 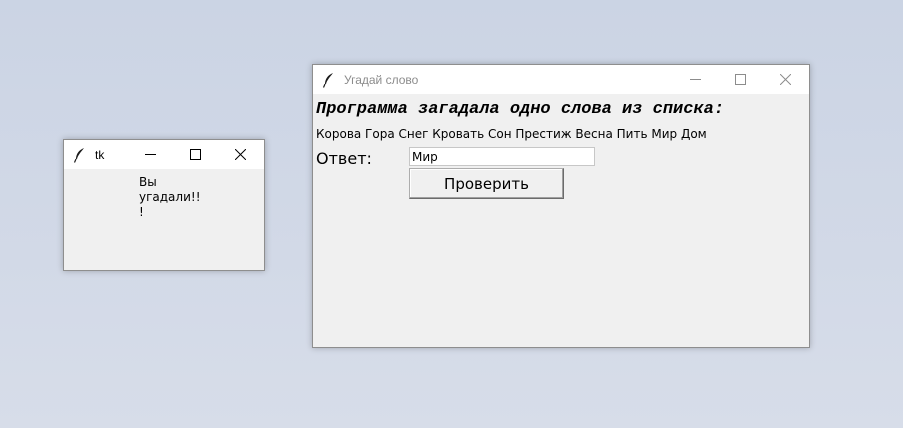 I want to click on tk-window-content: Вы угадали!! !, so click(x=164, y=220).